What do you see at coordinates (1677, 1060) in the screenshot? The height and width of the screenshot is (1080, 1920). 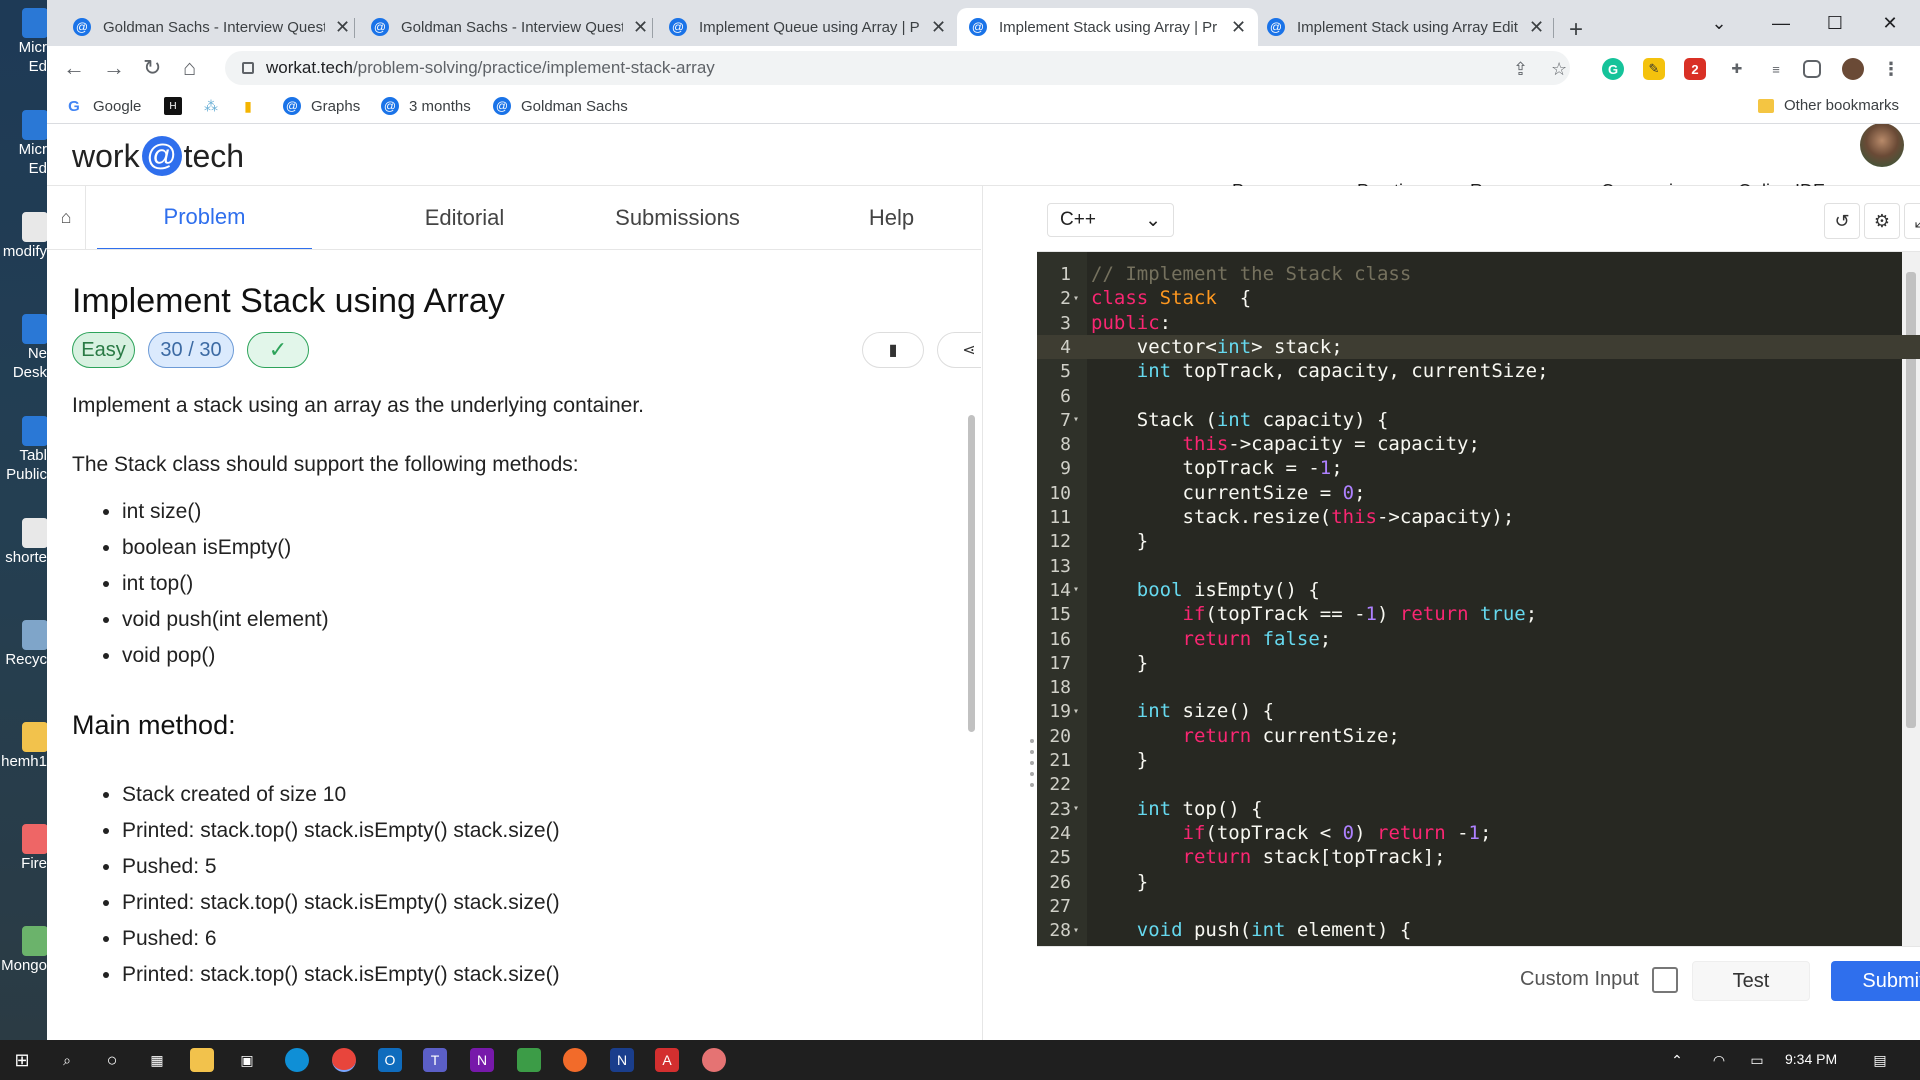 I see `system-tray-chevron-icon: ⌃` at bounding box center [1677, 1060].